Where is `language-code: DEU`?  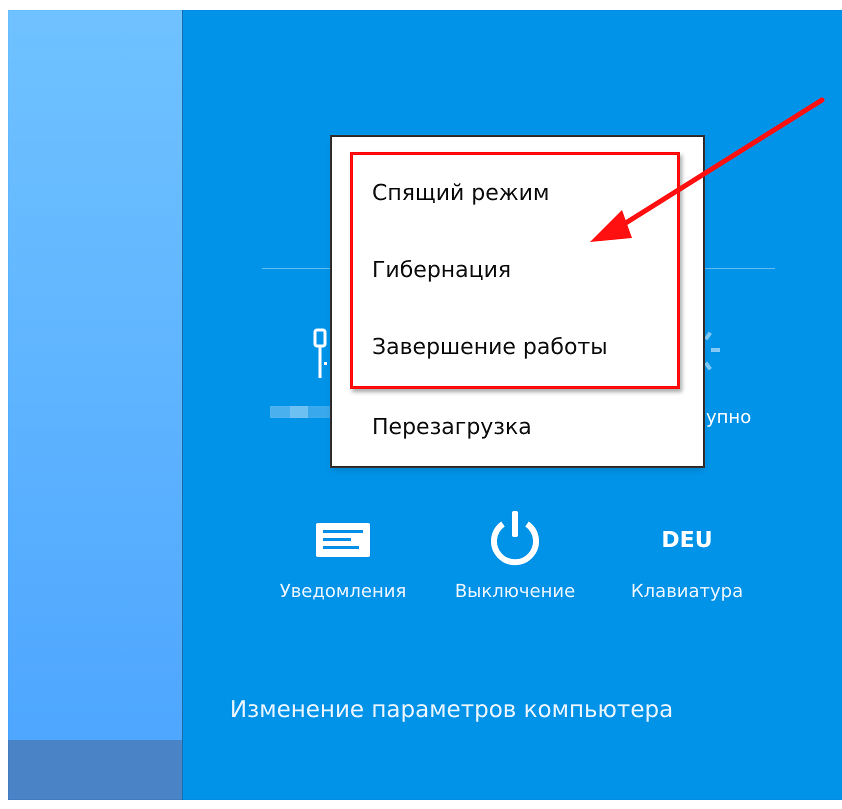 language-code: DEU is located at coordinates (687, 540).